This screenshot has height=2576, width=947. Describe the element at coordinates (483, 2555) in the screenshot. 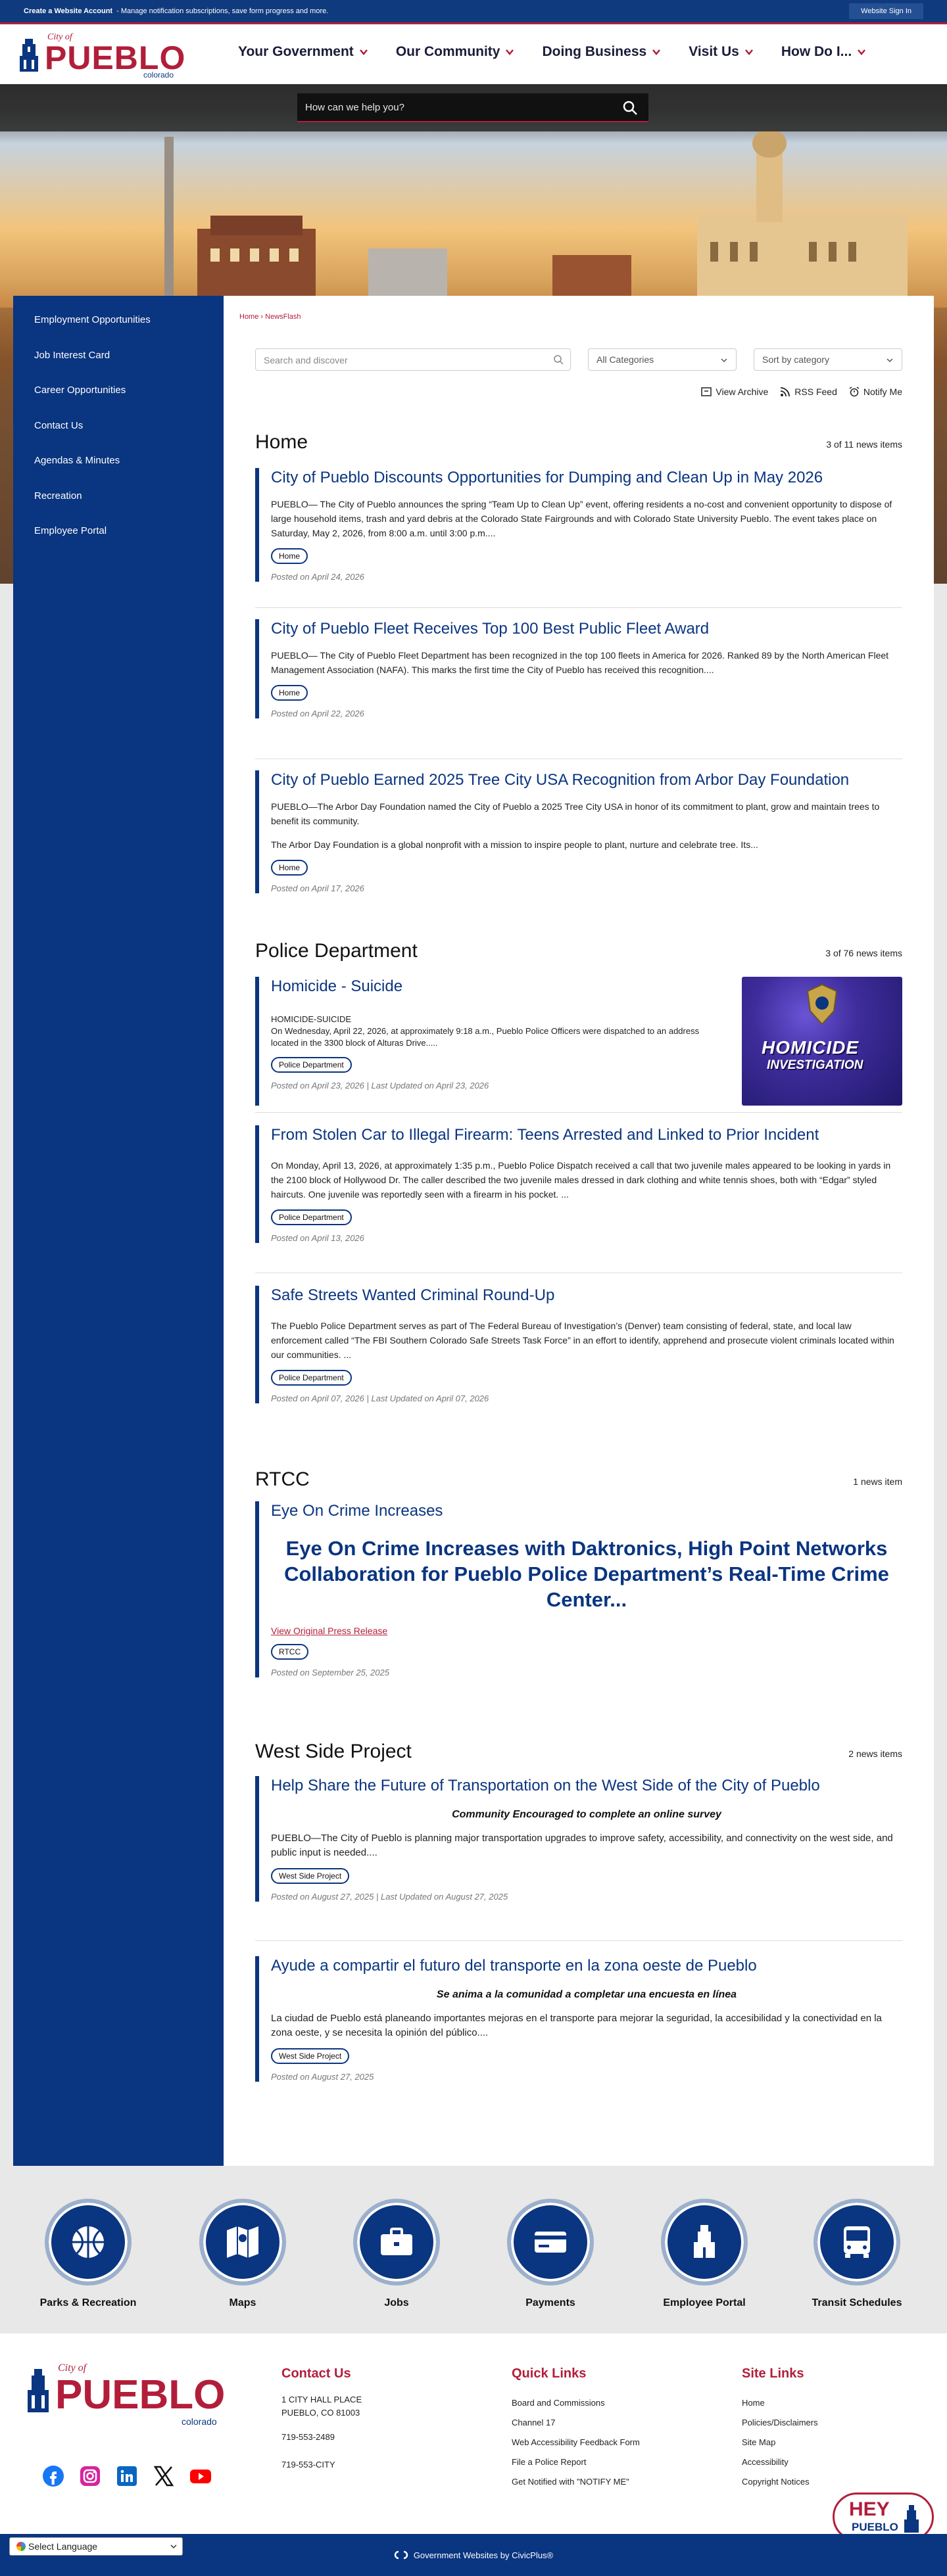

I see `powered-by-text: Government Websites by CivicPlus®` at that location.